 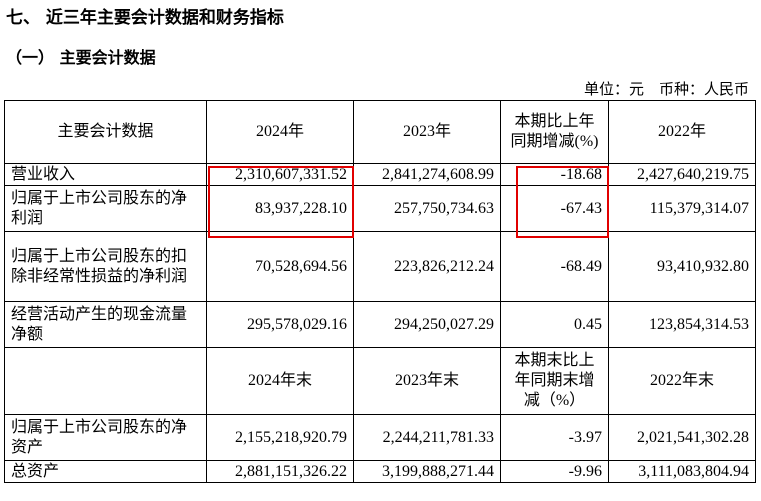 What do you see at coordinates (81, 57) in the screenshot?
I see `subsection-title: （一） 主要会计数据` at bounding box center [81, 57].